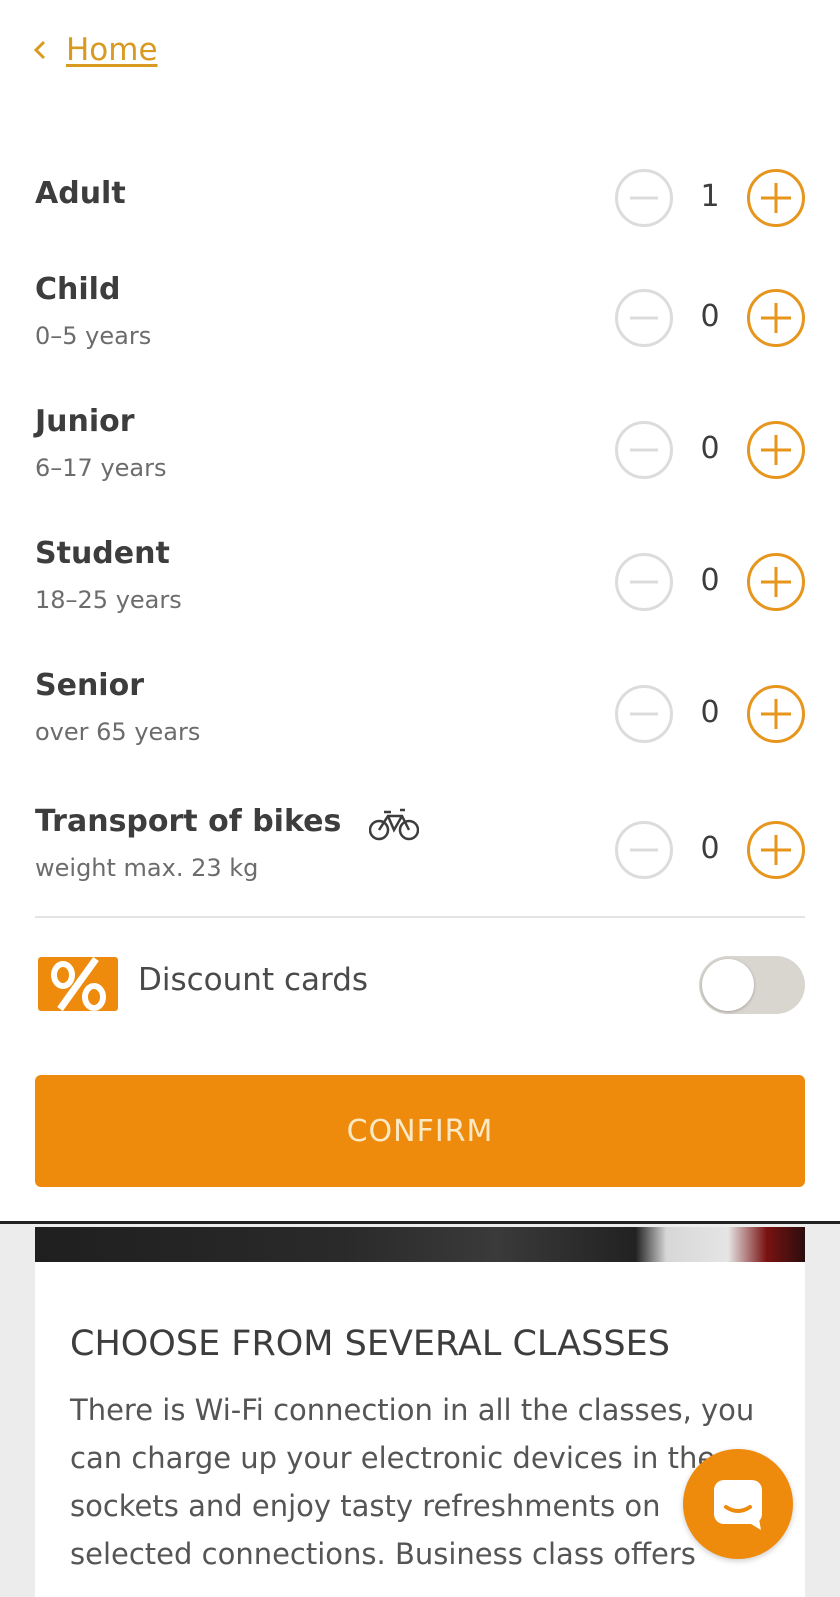 Image resolution: width=840 pixels, height=1597 pixels. Describe the element at coordinates (78, 984) in the screenshot. I see `percent-icon` at that location.